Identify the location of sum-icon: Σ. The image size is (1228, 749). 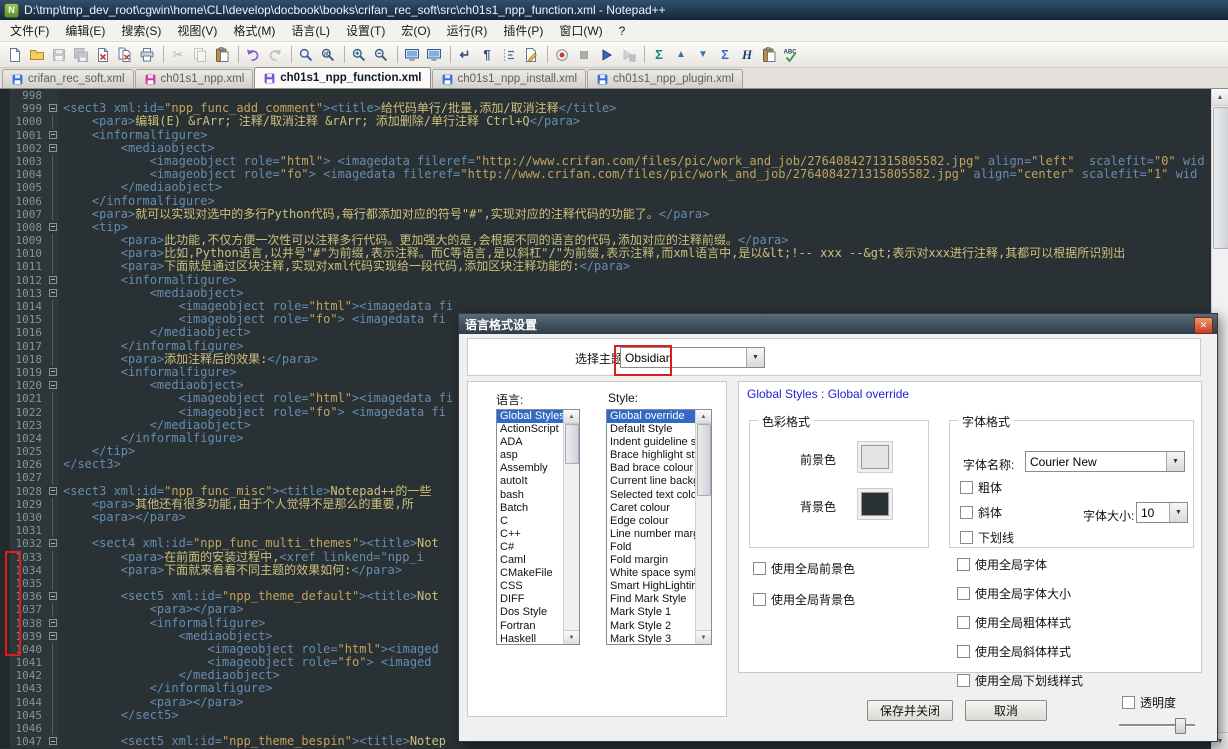
(725, 55).